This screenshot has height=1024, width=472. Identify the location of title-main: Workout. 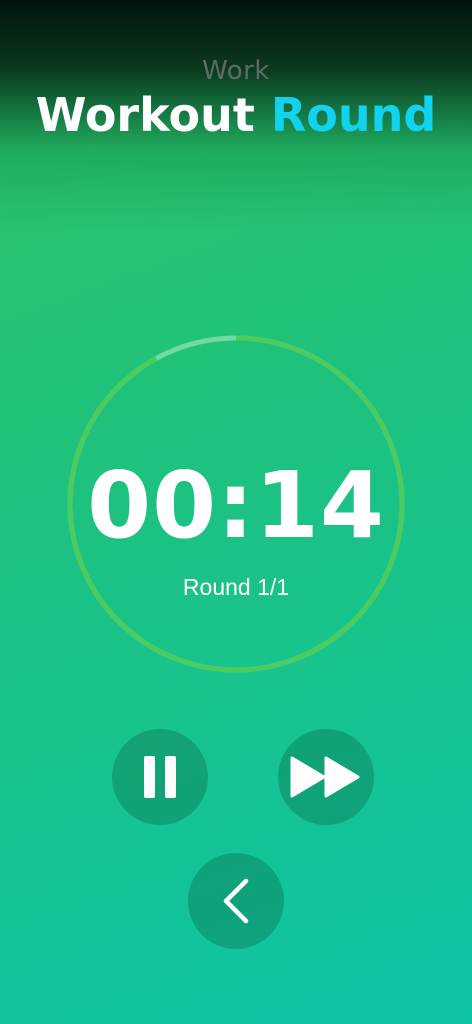
(145, 115).